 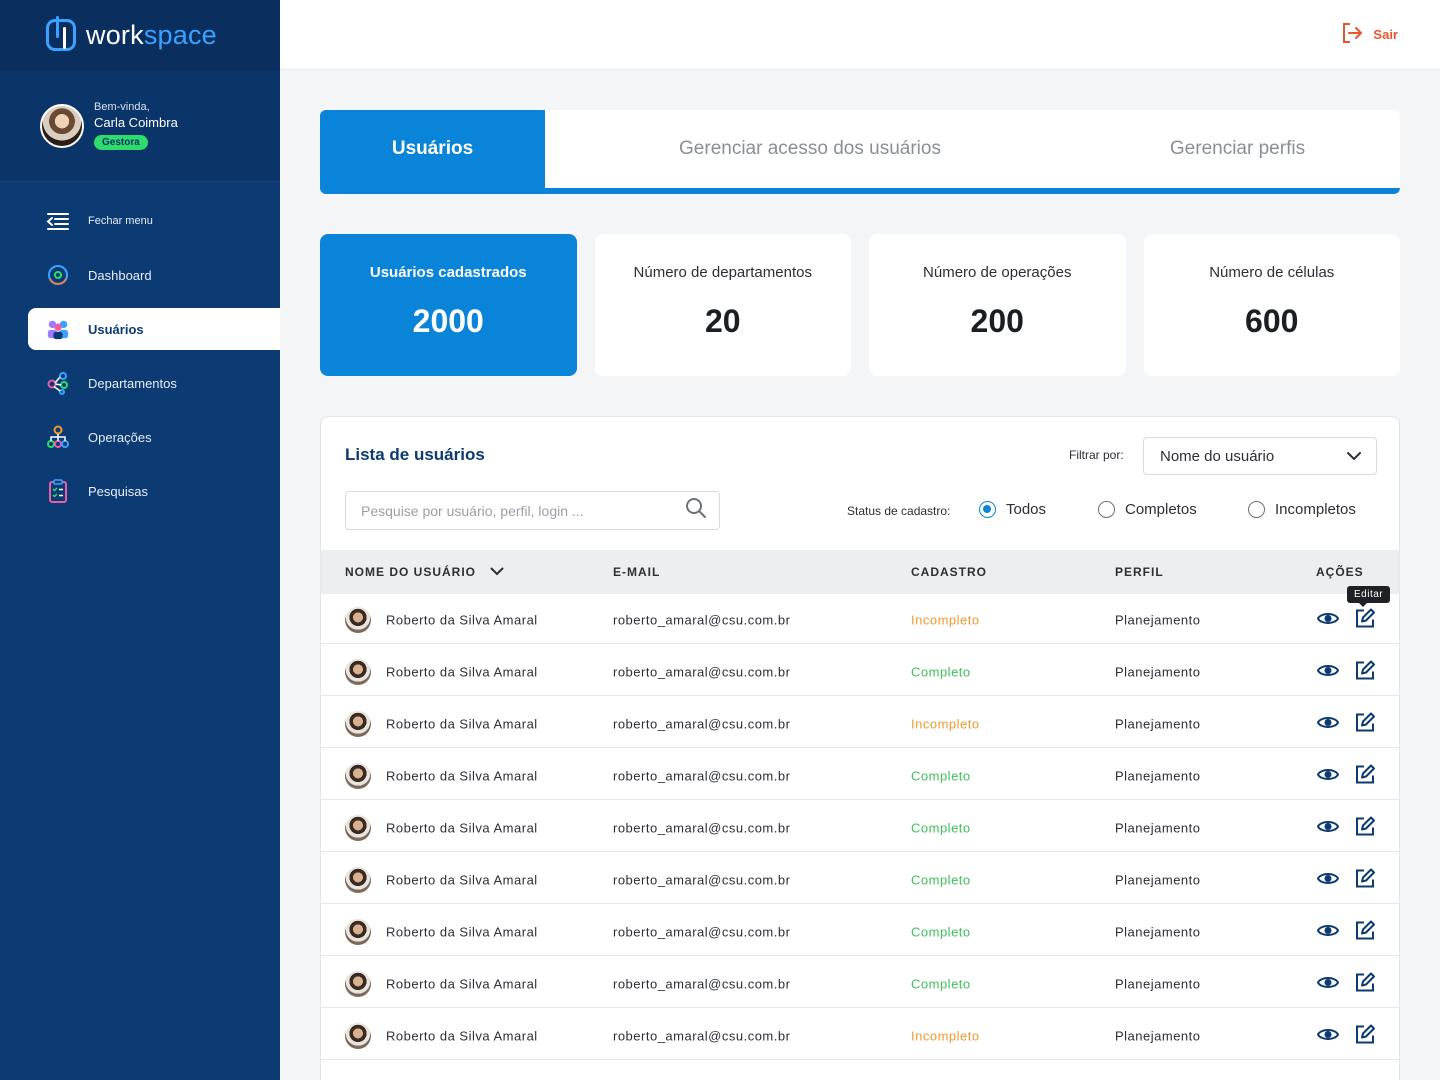 What do you see at coordinates (448, 272) in the screenshot?
I see `stat-label: Usuários cadastrados` at bounding box center [448, 272].